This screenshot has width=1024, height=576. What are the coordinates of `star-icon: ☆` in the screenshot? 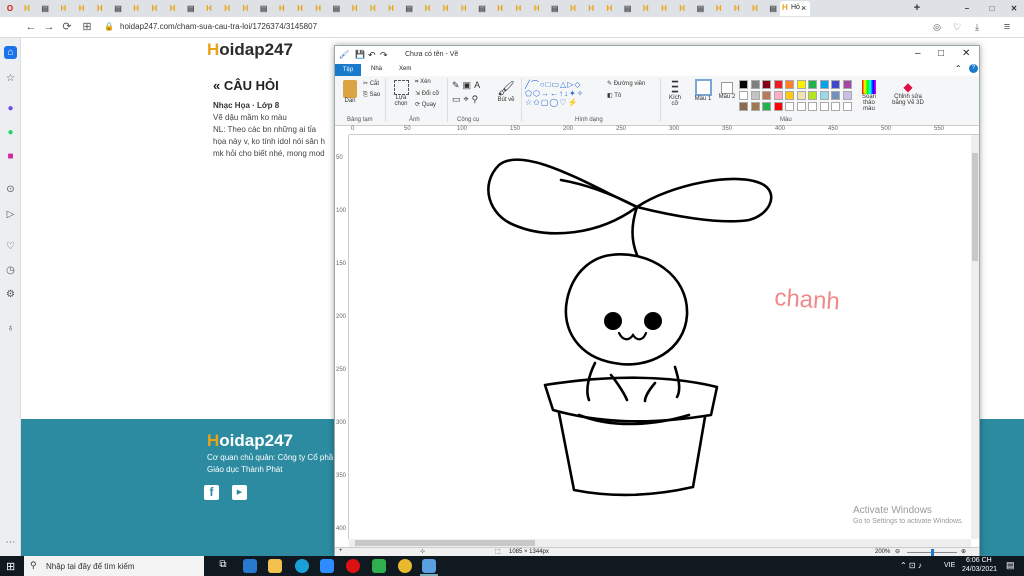 It's located at (10, 78).